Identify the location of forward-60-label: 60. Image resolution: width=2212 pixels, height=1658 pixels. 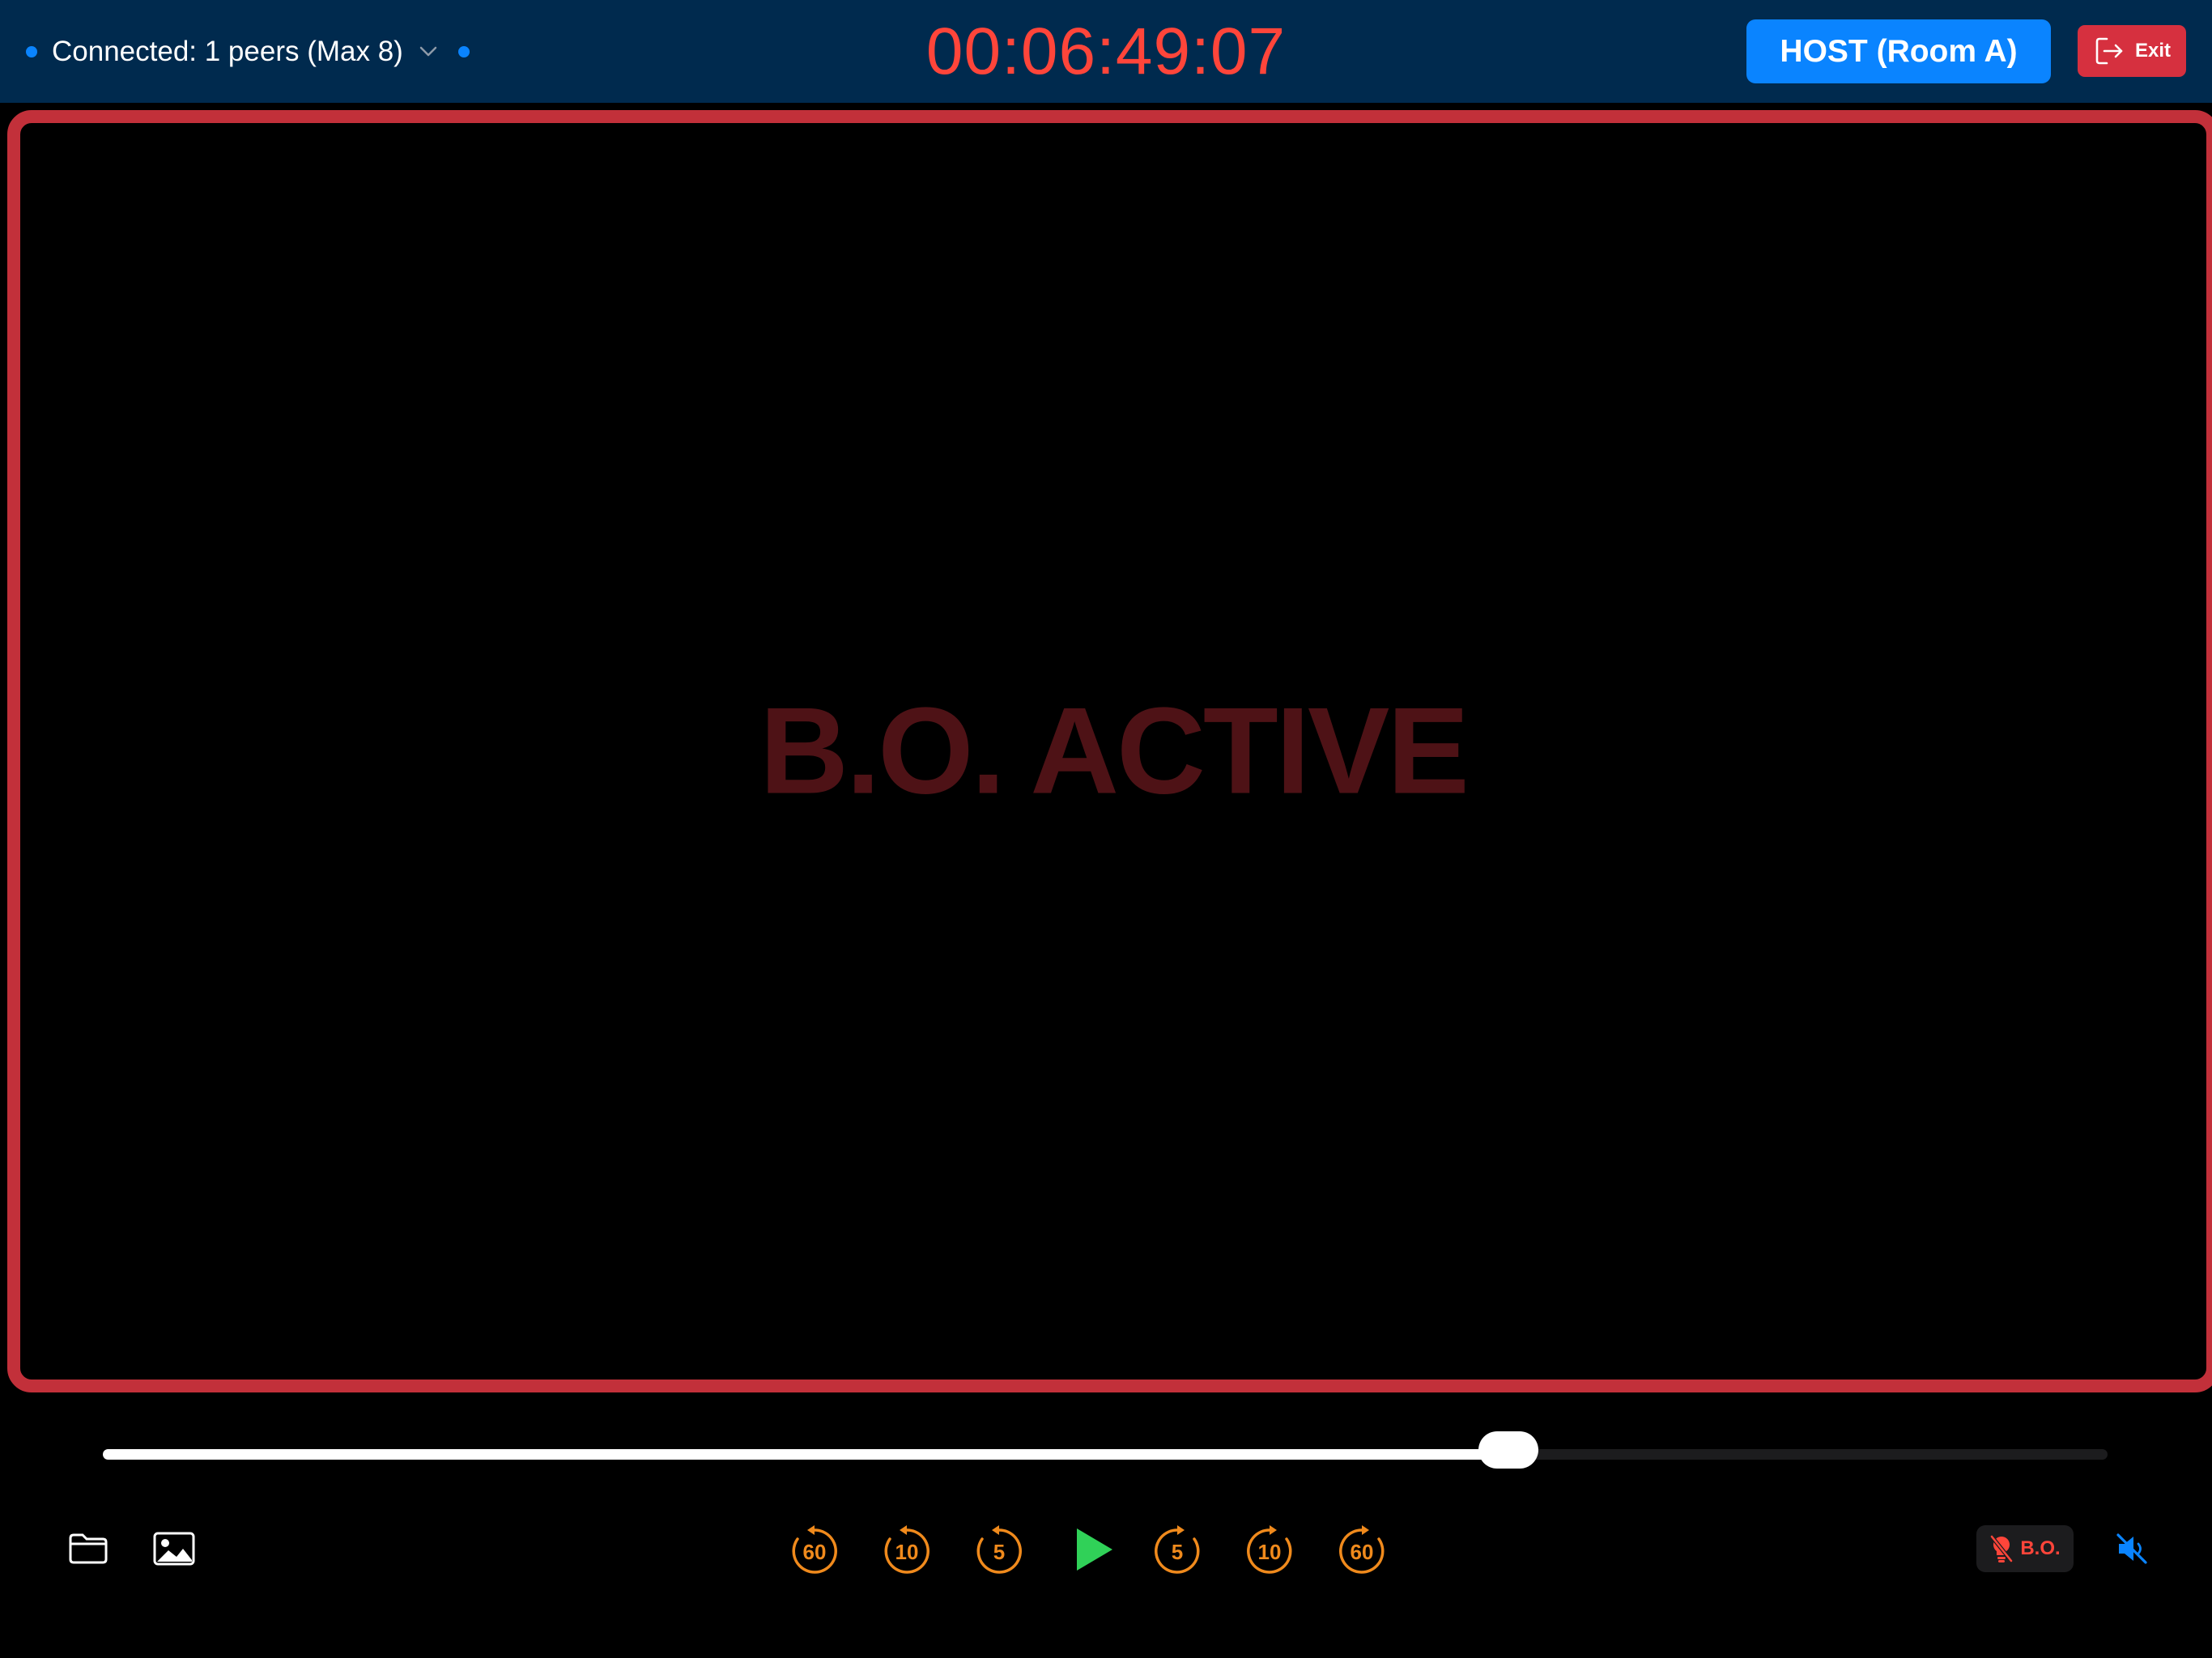
(1363, 1552).